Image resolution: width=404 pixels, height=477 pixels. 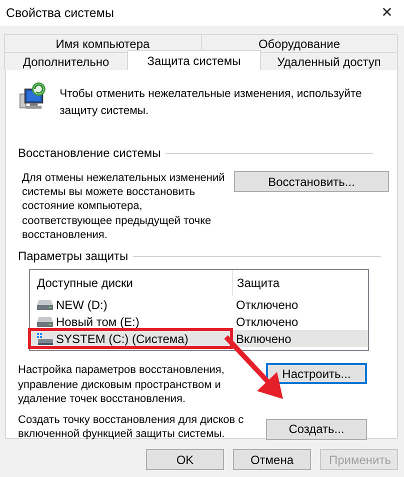 I want to click on drive-row: SYSTEM (C:) (Система) Включено, so click(x=199, y=339).